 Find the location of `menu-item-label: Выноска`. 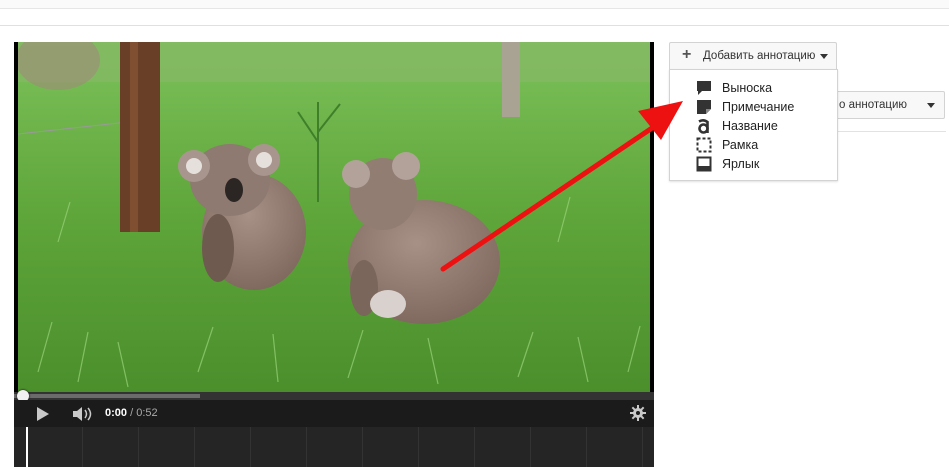

menu-item-label: Выноска is located at coordinates (747, 88).